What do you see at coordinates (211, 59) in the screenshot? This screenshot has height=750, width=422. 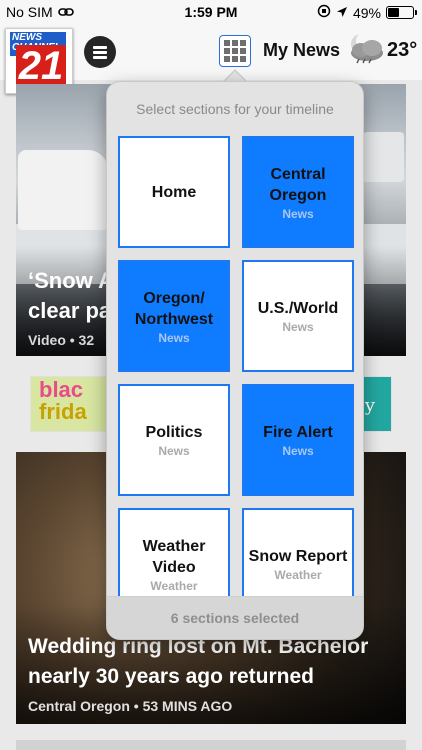 I see `app-header: NEWS CHANNEL 21 My News 23°` at bounding box center [211, 59].